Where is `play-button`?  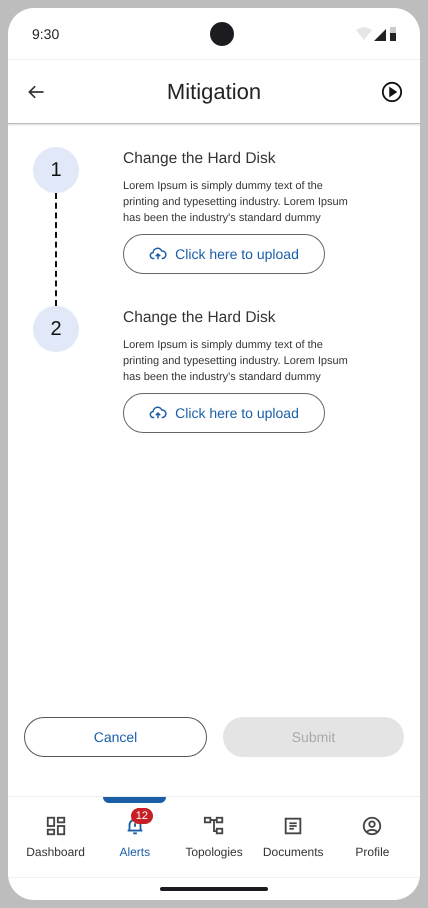 play-button is located at coordinates (392, 92).